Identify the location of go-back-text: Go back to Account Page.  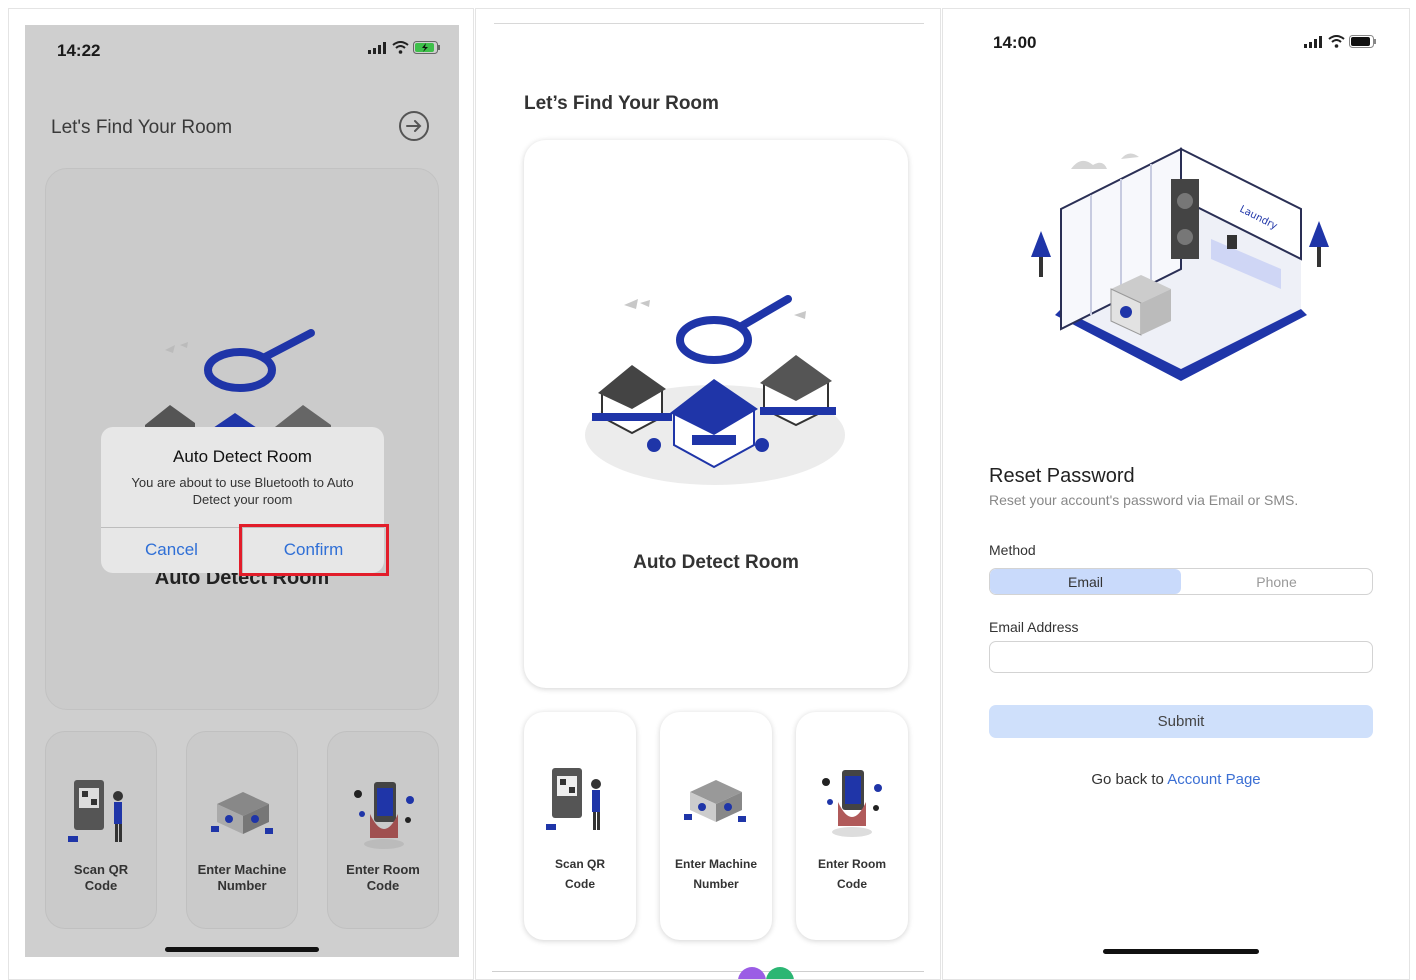
(1176, 779).